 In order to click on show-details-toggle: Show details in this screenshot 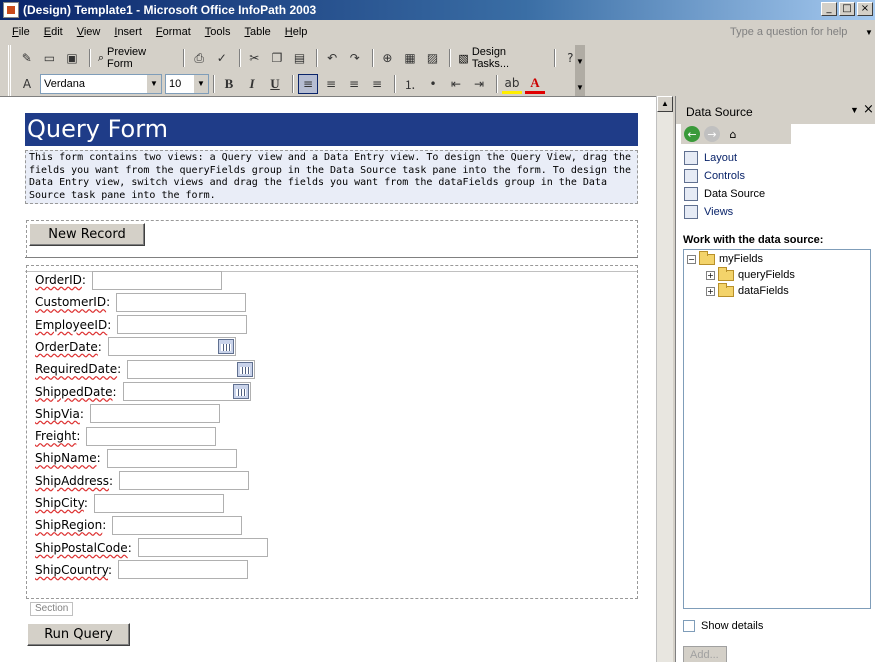, I will do `click(723, 626)`.